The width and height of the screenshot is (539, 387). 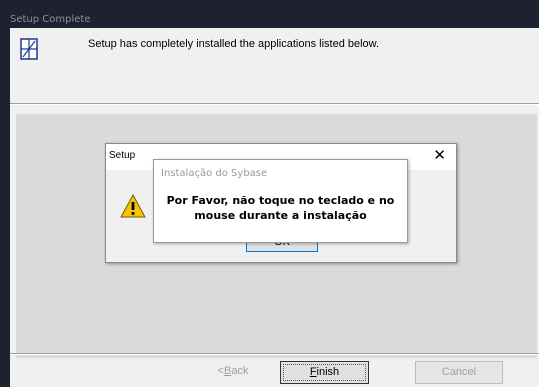 I want to click on window-title: Setup Complete, so click(x=50, y=19).